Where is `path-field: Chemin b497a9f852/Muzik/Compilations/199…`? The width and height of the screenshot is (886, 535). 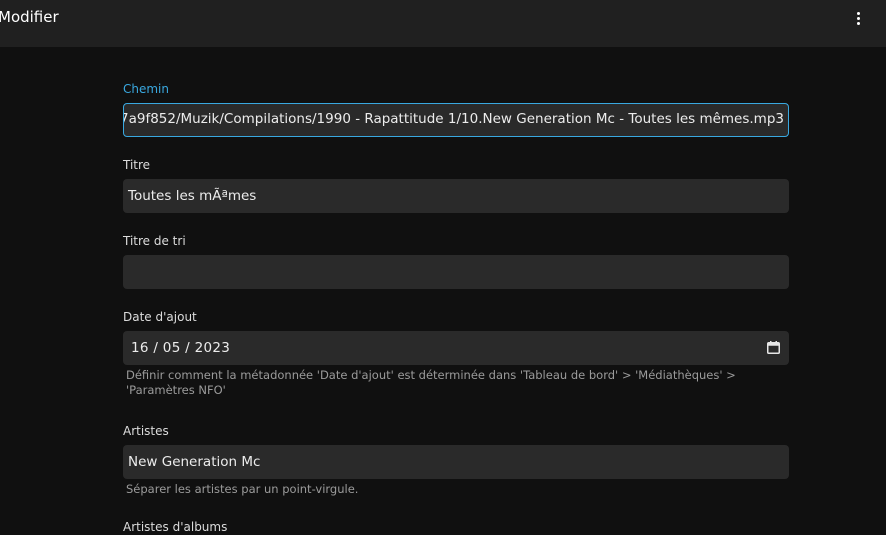 path-field: Chemin b497a9f852/Muzik/Compilations/199… is located at coordinates (456, 109).